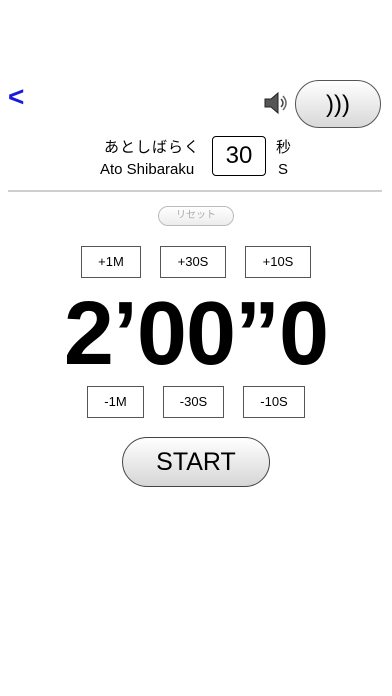 This screenshot has width=392, height=696. Describe the element at coordinates (196, 462) in the screenshot. I see `start-button: START` at that location.